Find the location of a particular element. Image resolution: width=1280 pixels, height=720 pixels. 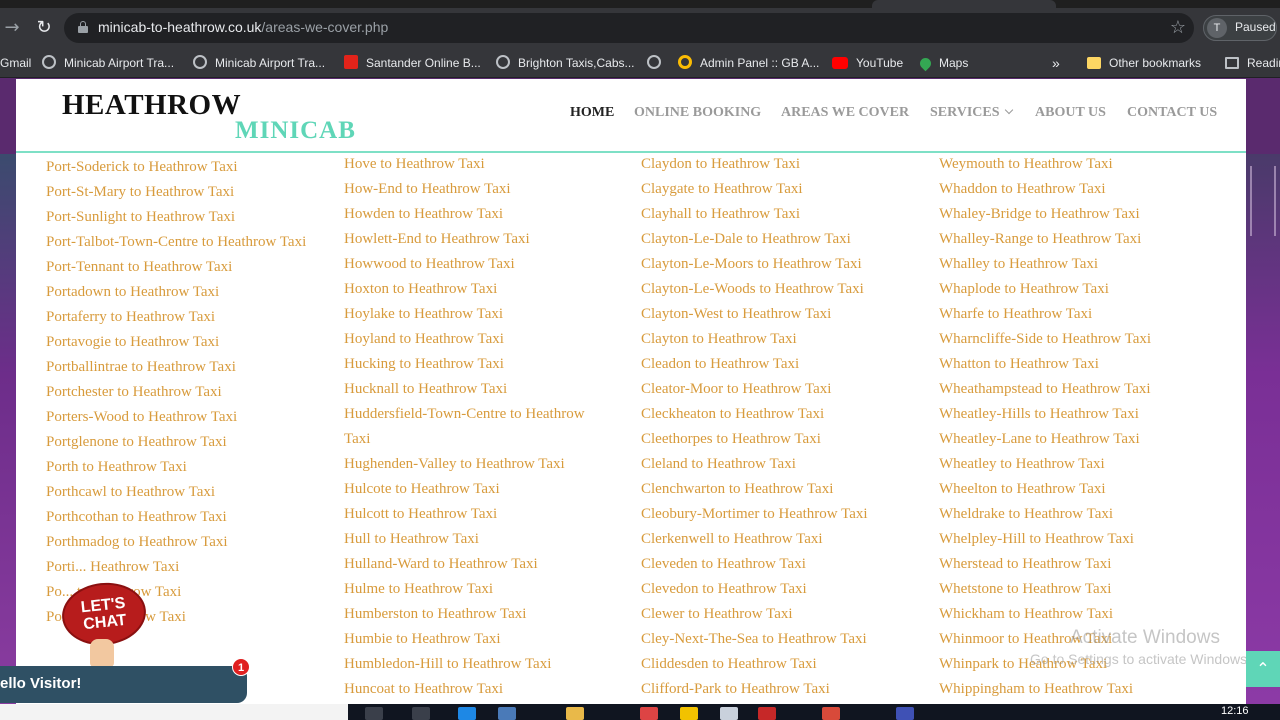

area-link: Wheatley-Lane to Heathrow Taxi is located at coordinates (1074, 439).